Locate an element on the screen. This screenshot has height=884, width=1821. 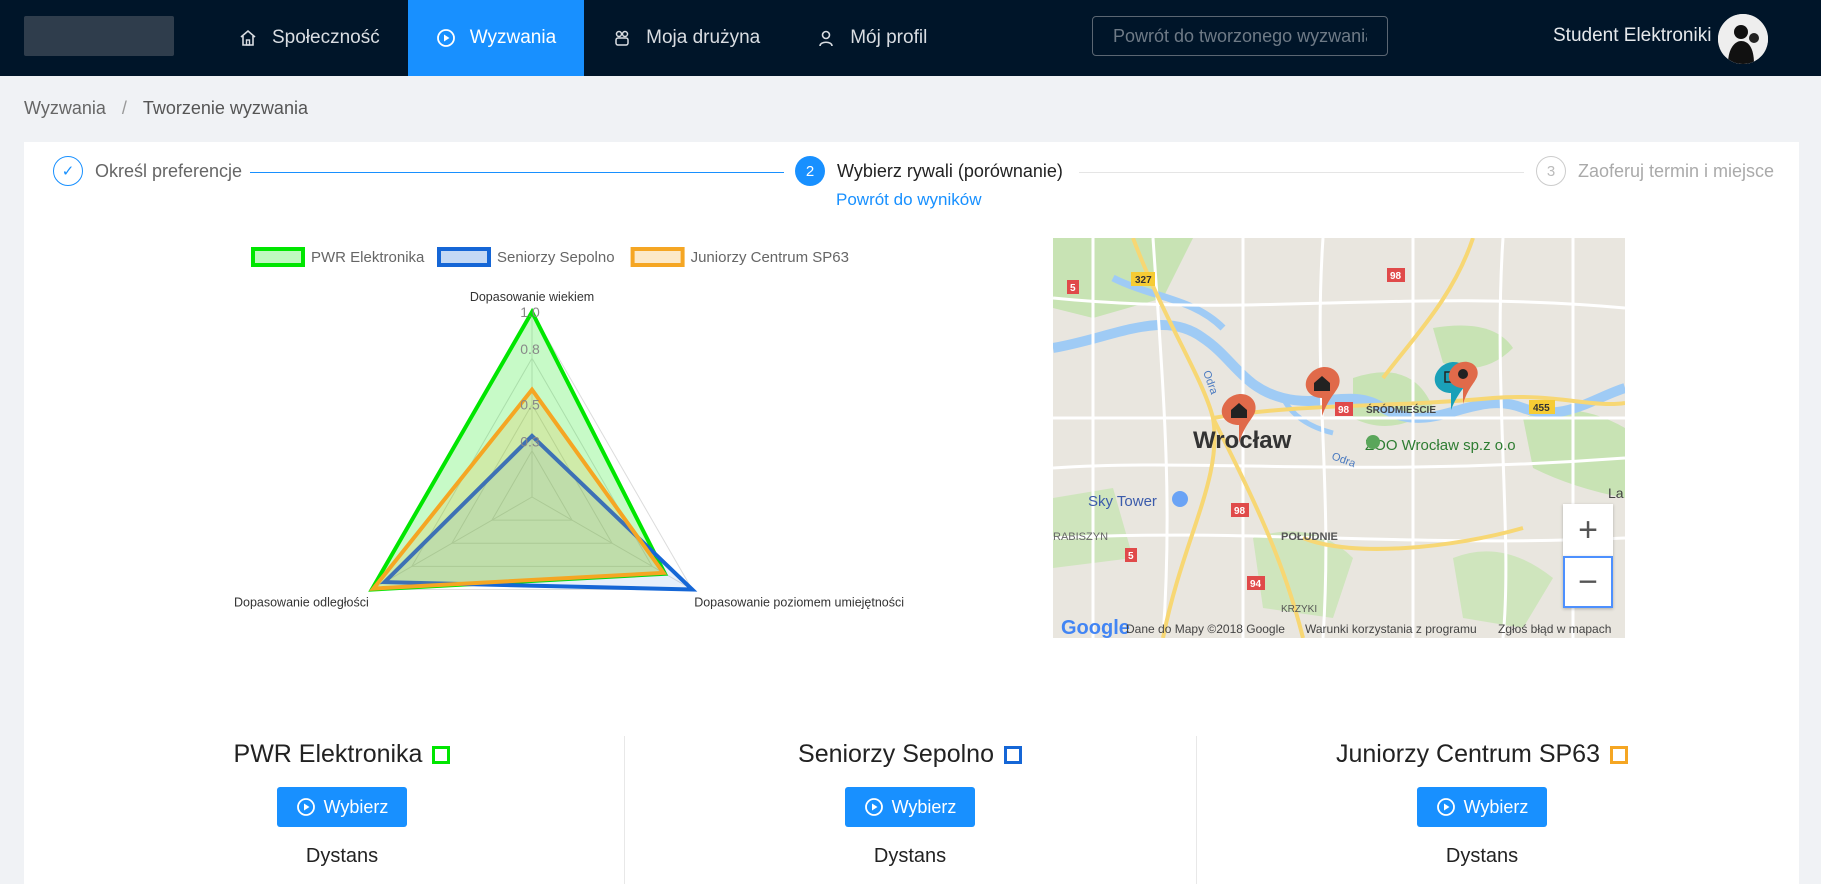
step-preferences: ✓ Określ preferencje is located at coordinates (147, 171).